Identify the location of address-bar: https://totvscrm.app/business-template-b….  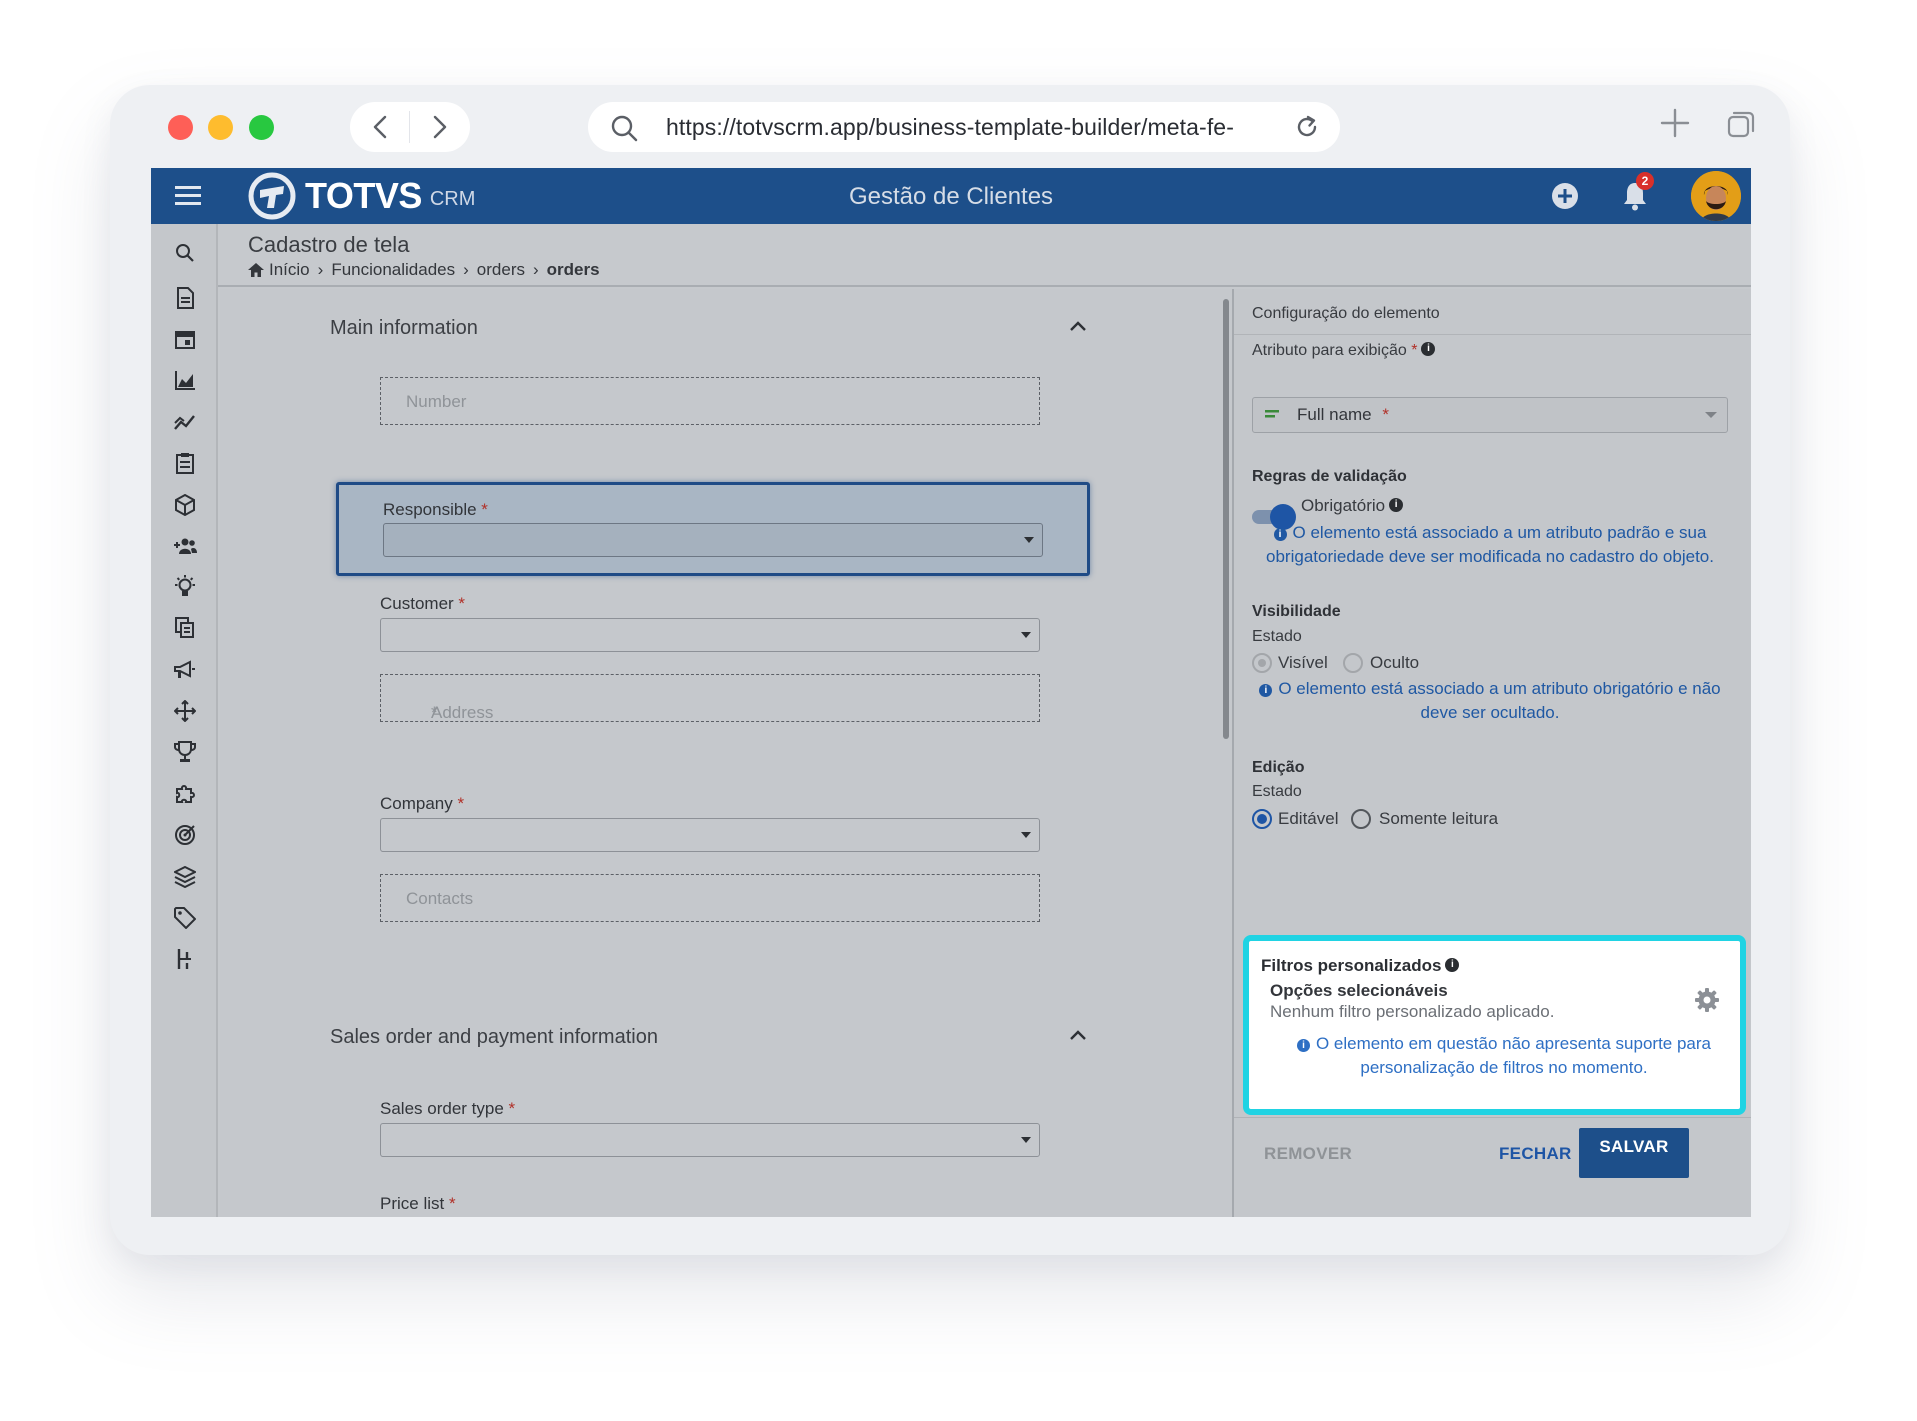
(964, 127).